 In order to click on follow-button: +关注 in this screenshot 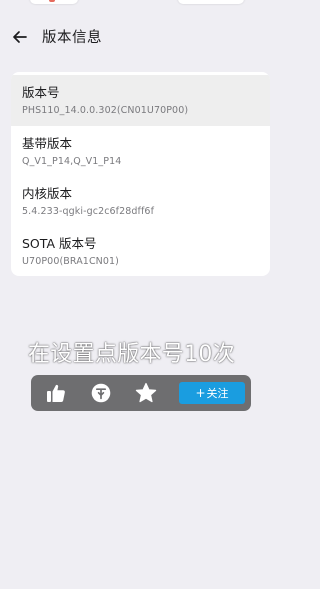, I will do `click(212, 393)`.